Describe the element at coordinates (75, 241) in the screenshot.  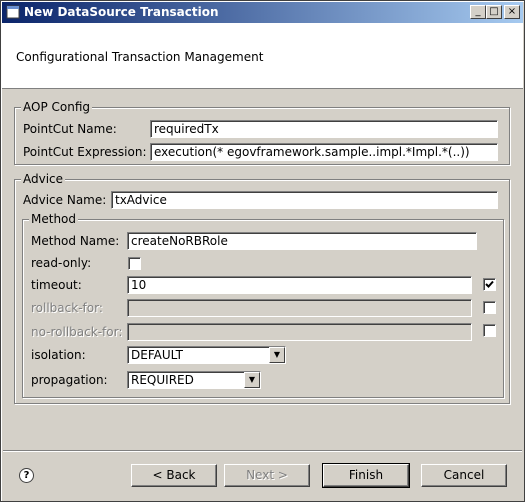
I see `method-name-label: Method Name:` at that location.